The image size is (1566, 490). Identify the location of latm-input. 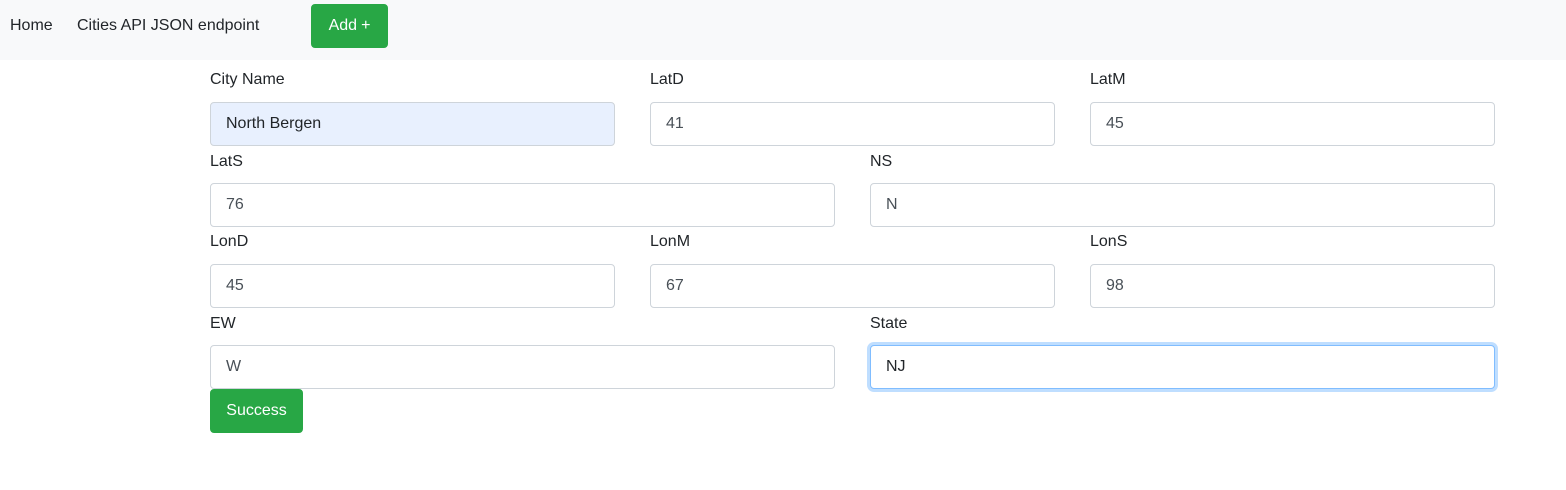
(1292, 124).